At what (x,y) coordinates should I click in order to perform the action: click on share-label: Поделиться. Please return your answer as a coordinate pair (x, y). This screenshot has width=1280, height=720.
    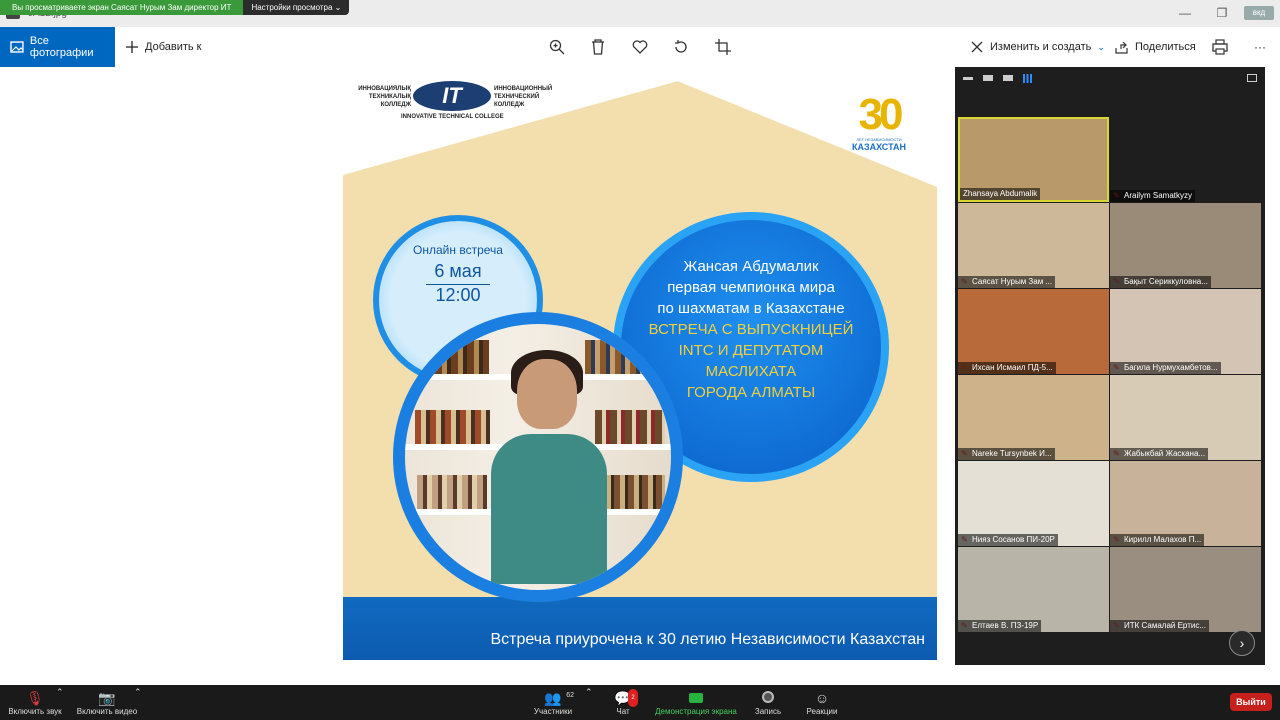
    Looking at the image, I should click on (1165, 47).